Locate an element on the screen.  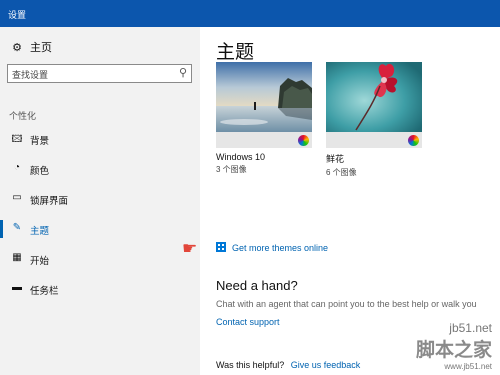
sidebar-item-colors: ◔ 颜色 is located at coordinates (100, 169).